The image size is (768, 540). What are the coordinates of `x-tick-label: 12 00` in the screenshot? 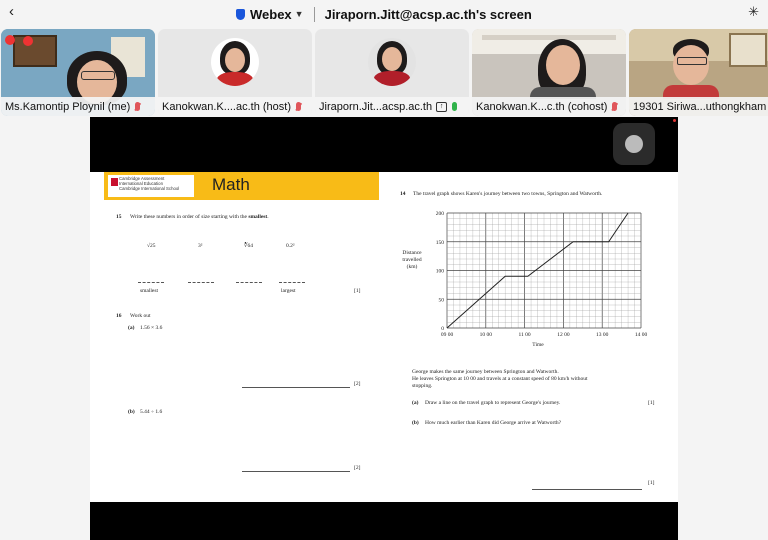 It's located at (563, 335).